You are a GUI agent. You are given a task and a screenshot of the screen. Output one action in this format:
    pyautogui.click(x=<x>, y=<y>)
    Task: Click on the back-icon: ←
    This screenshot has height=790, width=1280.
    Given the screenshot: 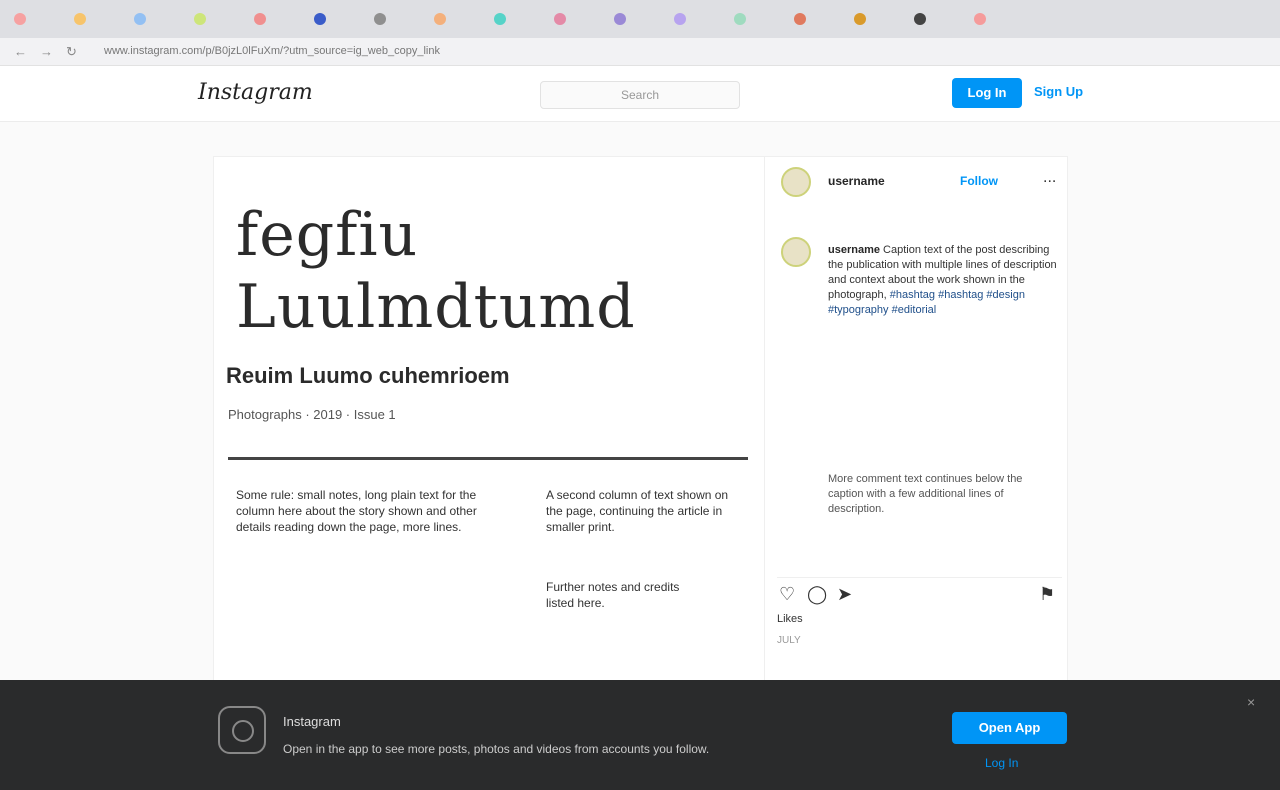 What is the action you would take?
    pyautogui.click(x=20, y=51)
    